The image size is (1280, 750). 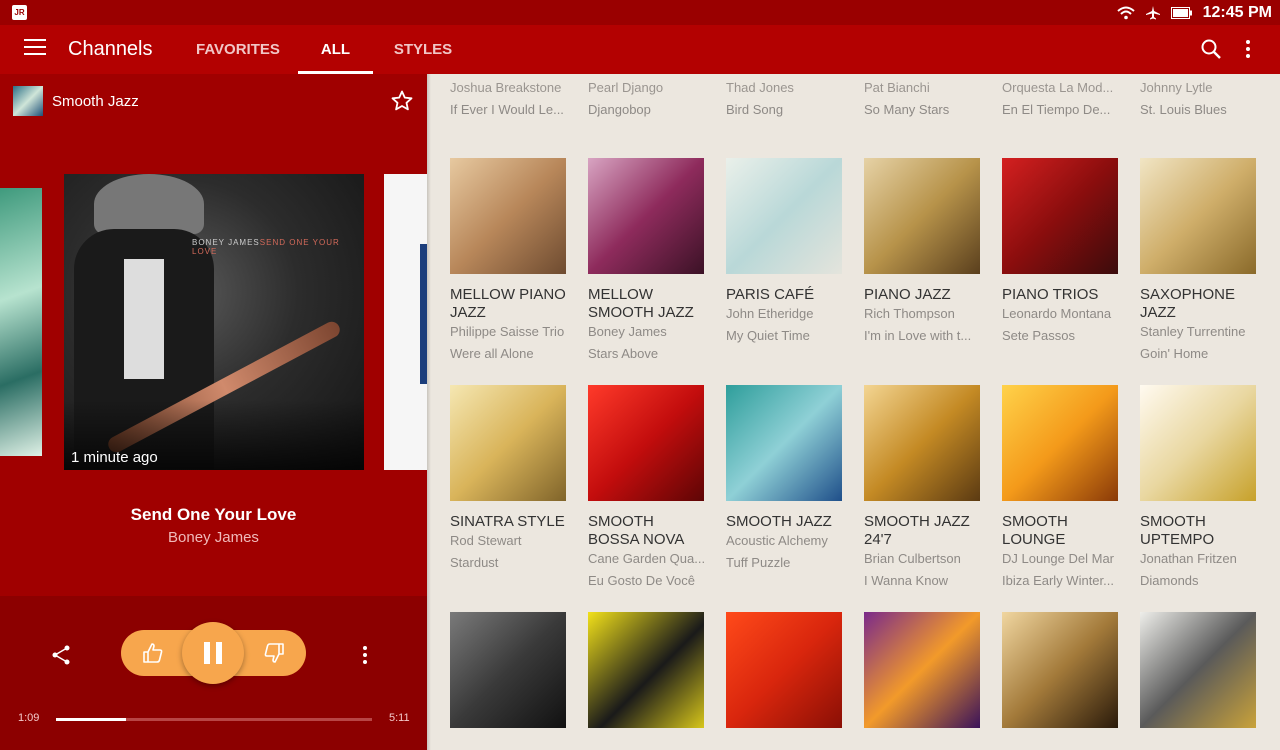 I want to click on overflow-menu-icon, so click(x=1248, y=49).